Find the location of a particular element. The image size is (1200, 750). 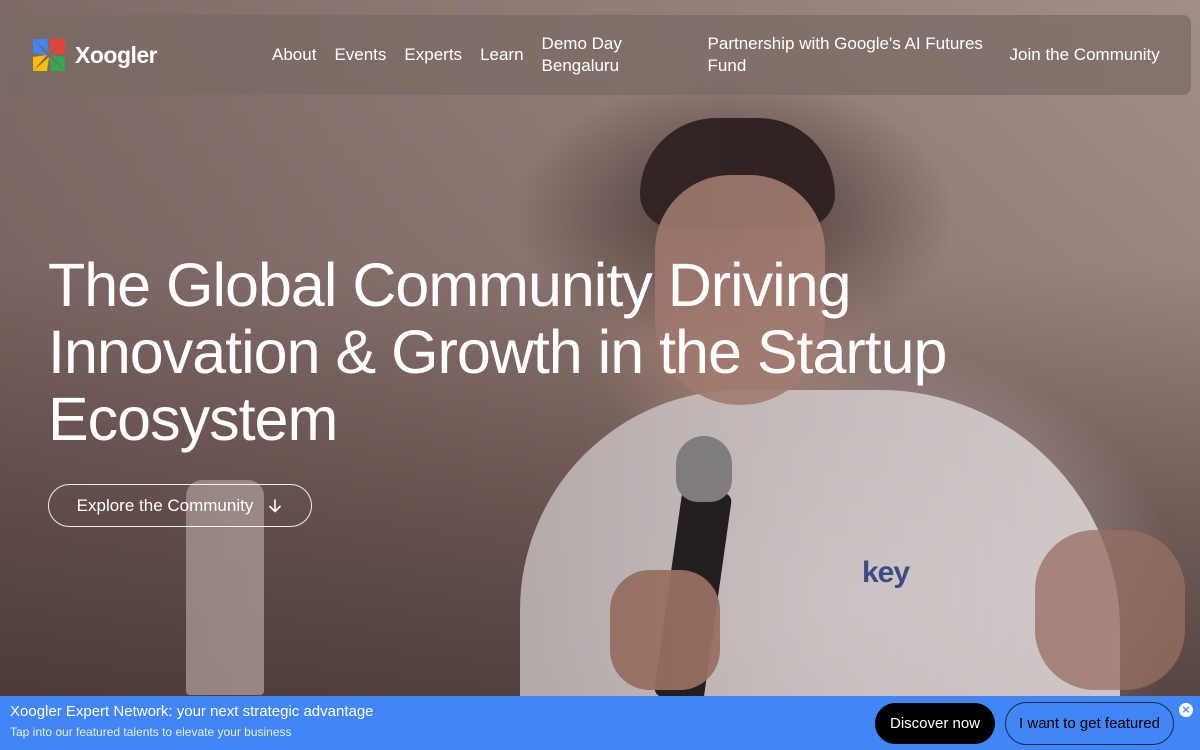

brand-name: Xoogler is located at coordinates (116, 54).